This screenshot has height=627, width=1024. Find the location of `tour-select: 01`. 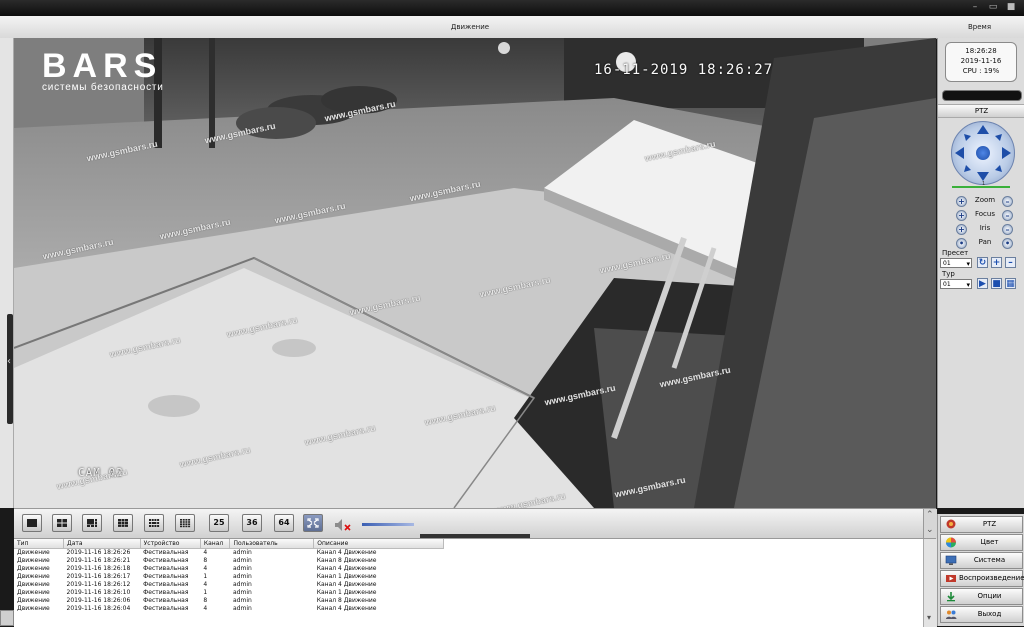

tour-select: 01 is located at coordinates (956, 284).